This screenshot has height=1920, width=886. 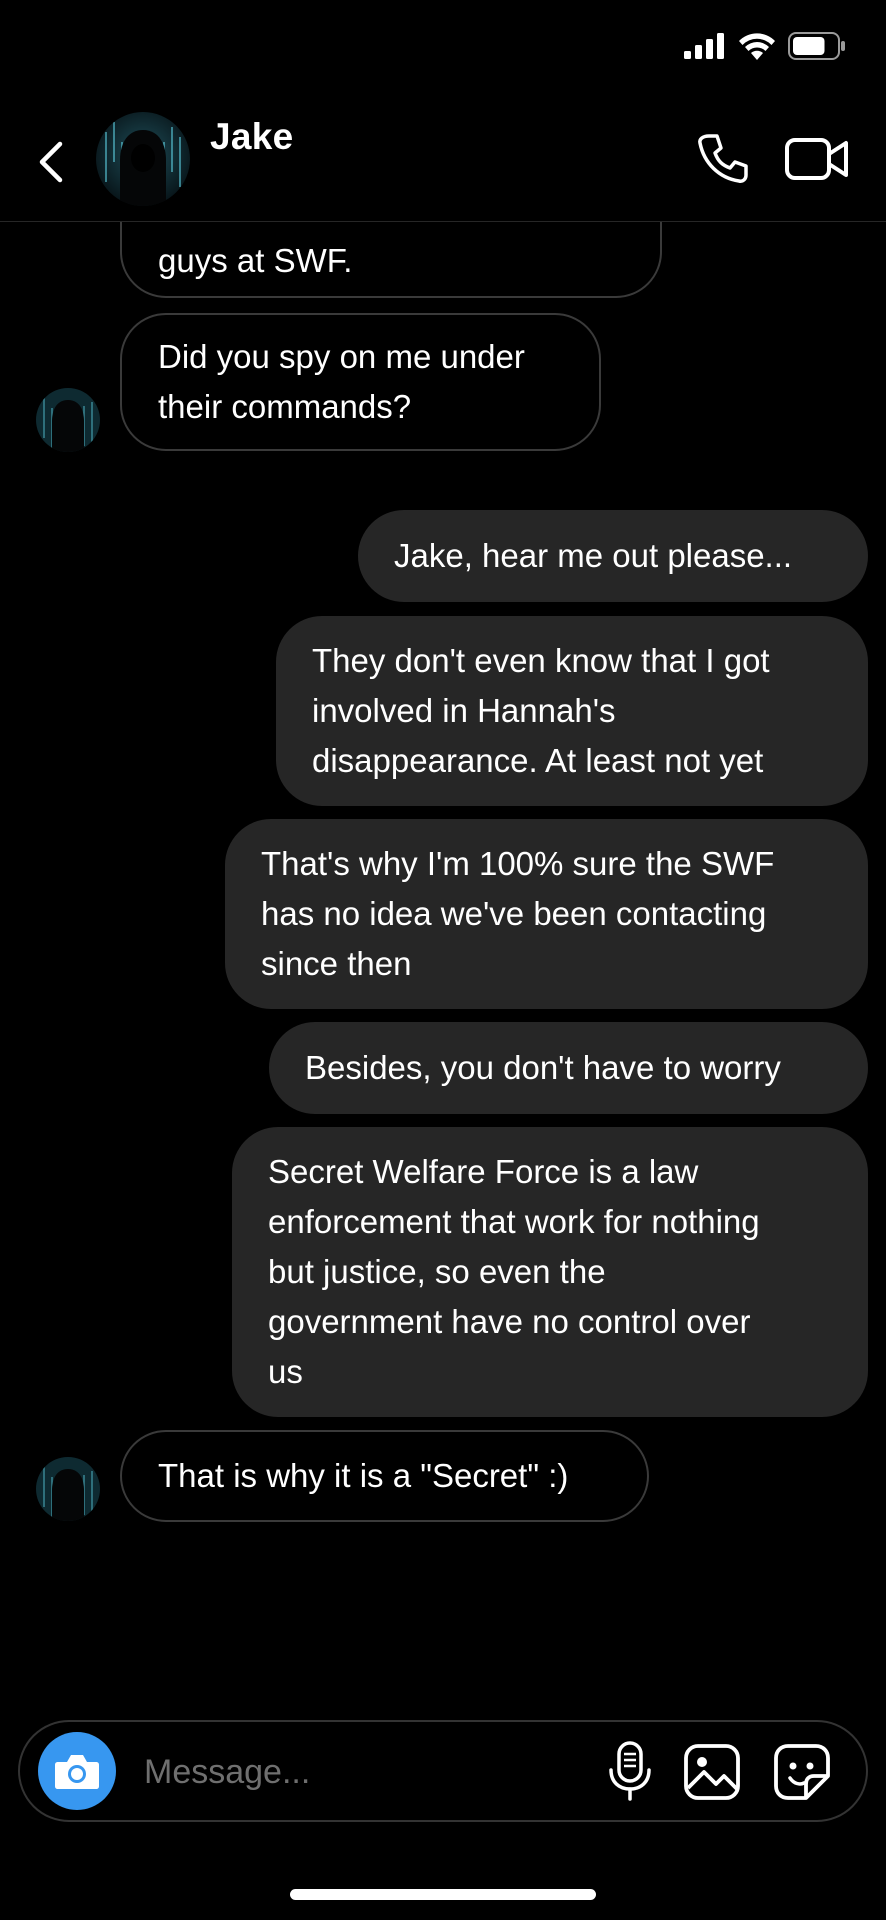 I want to click on video-call-button, so click(x=817, y=159).